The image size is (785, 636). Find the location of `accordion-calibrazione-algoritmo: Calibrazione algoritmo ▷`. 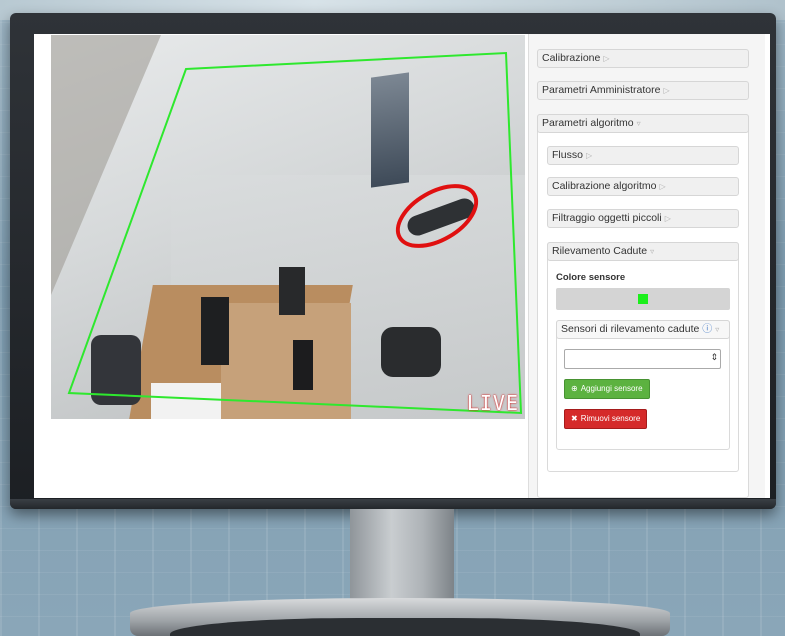

accordion-calibrazione-algoritmo: Calibrazione algoritmo ▷ is located at coordinates (643, 186).